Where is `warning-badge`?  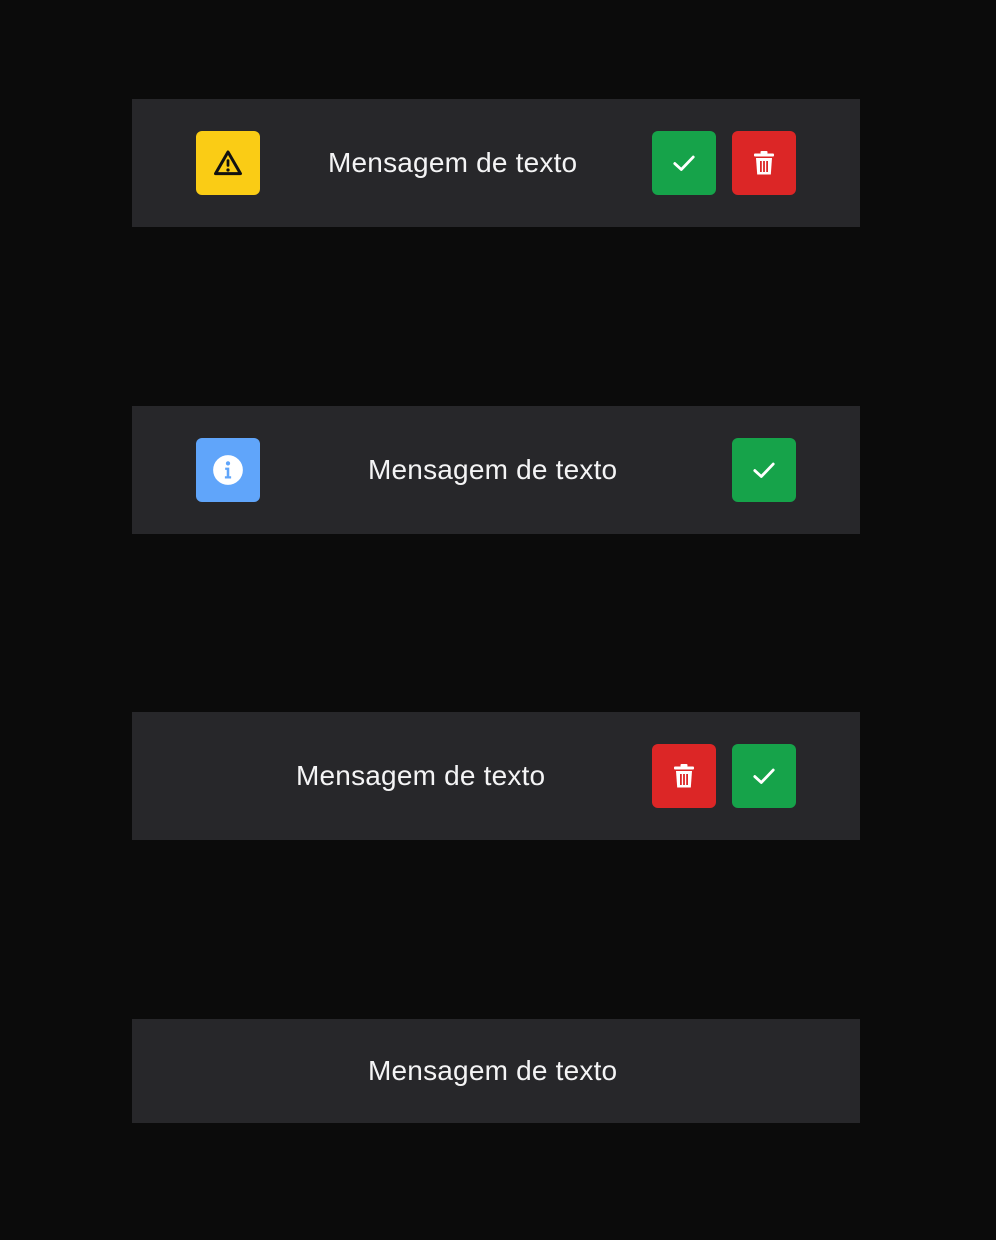 warning-badge is located at coordinates (228, 163).